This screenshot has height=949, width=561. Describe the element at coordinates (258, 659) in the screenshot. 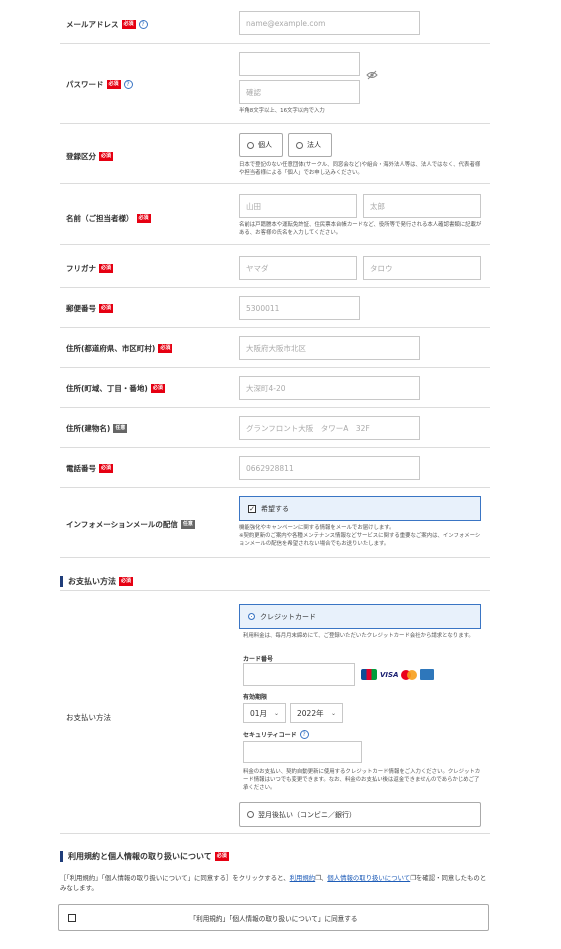

I see `card-number-label: カード番号` at that location.